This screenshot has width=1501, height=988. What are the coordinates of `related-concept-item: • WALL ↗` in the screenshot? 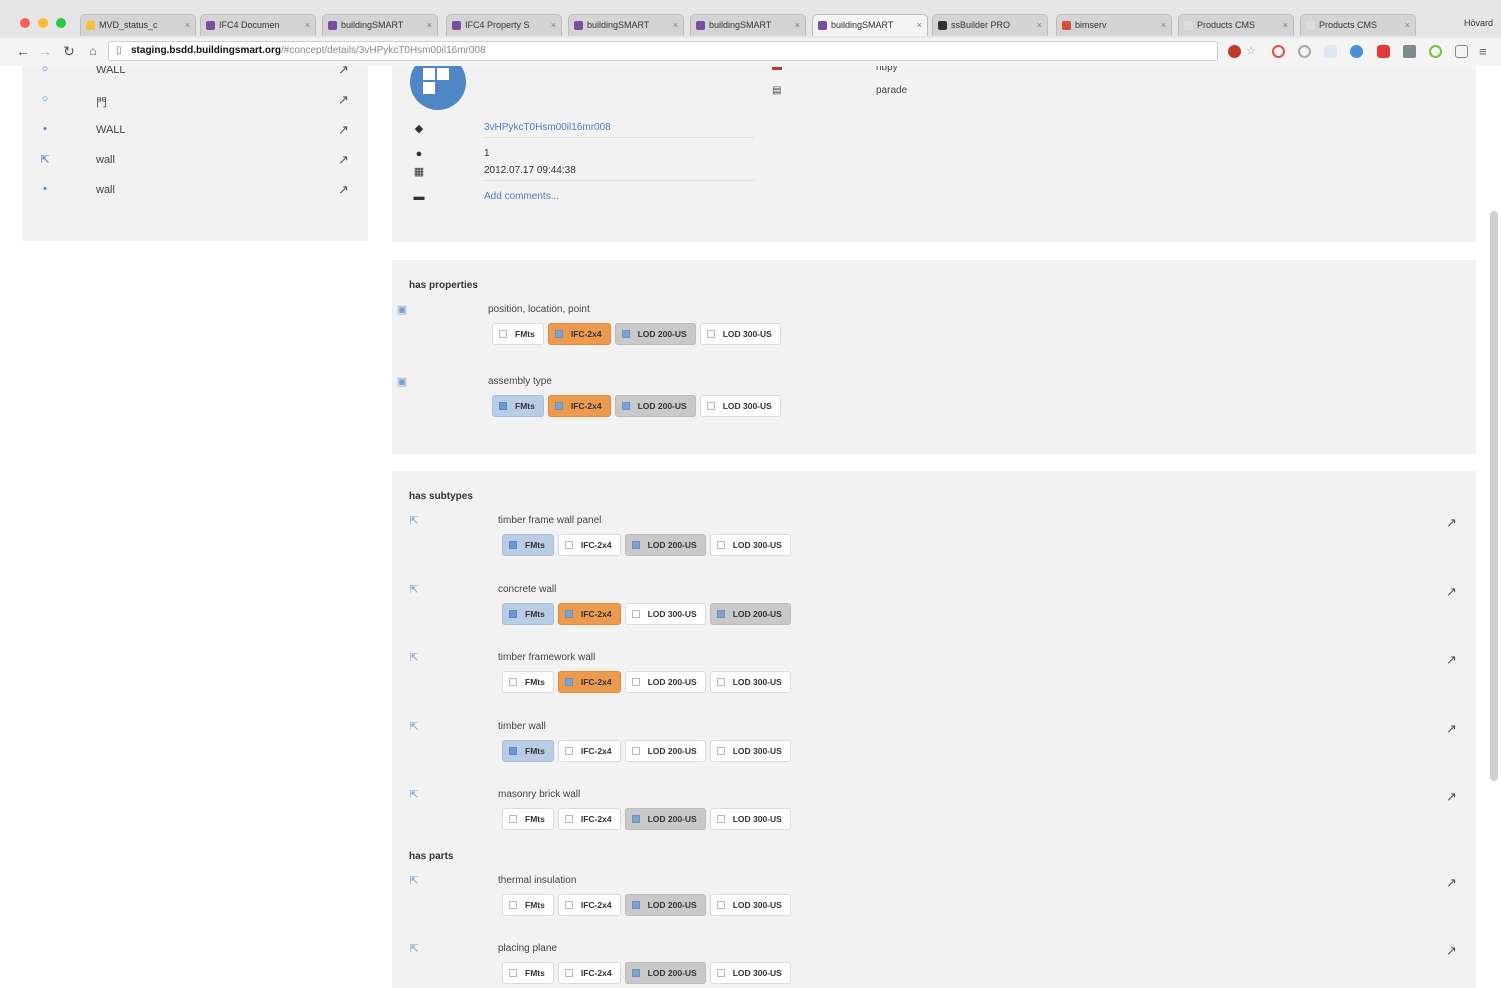 It's located at (195, 131).